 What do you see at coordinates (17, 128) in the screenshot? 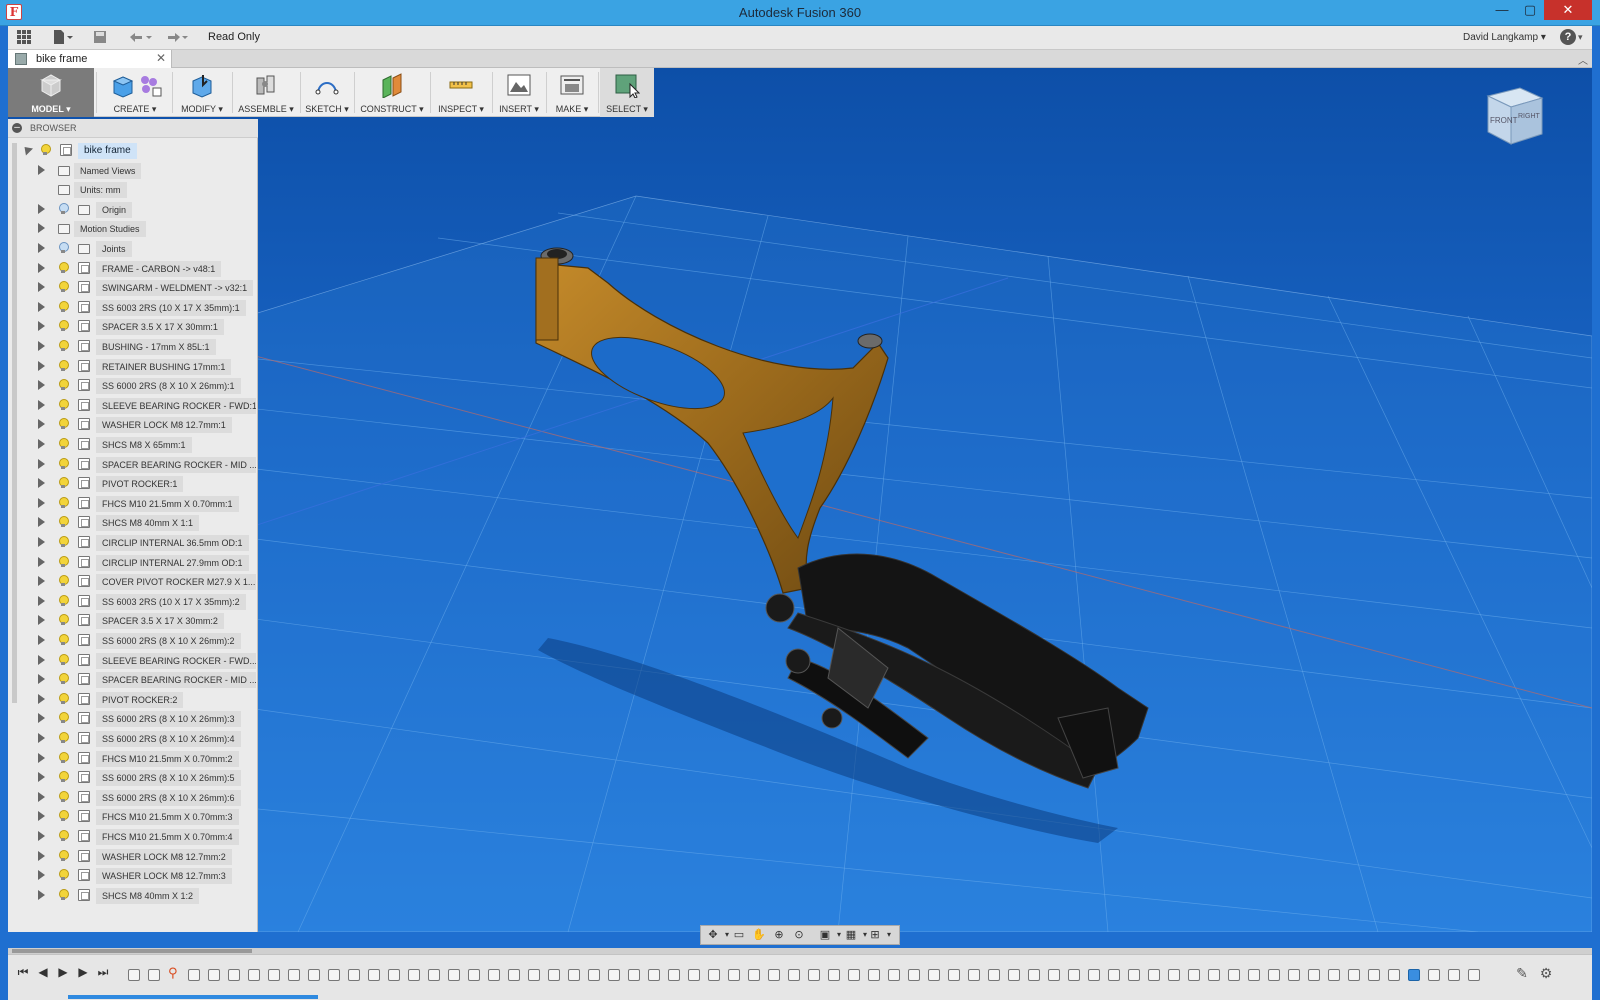
I see `collapse-browser-icon: –` at bounding box center [17, 128].